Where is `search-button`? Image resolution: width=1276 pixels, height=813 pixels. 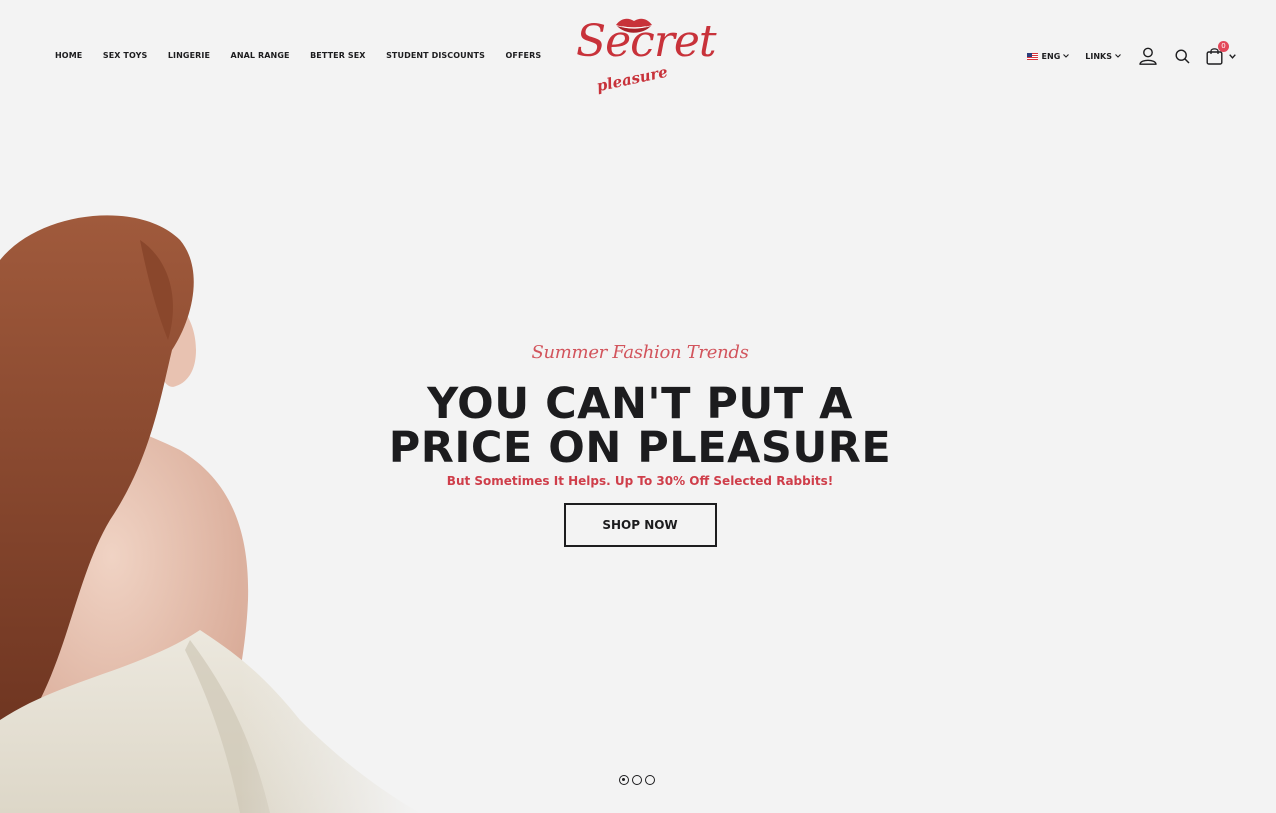 search-button is located at coordinates (1182, 56).